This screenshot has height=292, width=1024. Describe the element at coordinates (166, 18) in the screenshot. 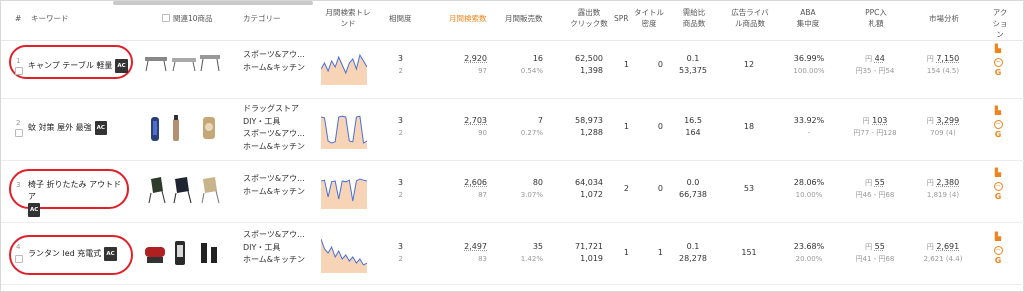

I see `select-all-checkbox` at that location.